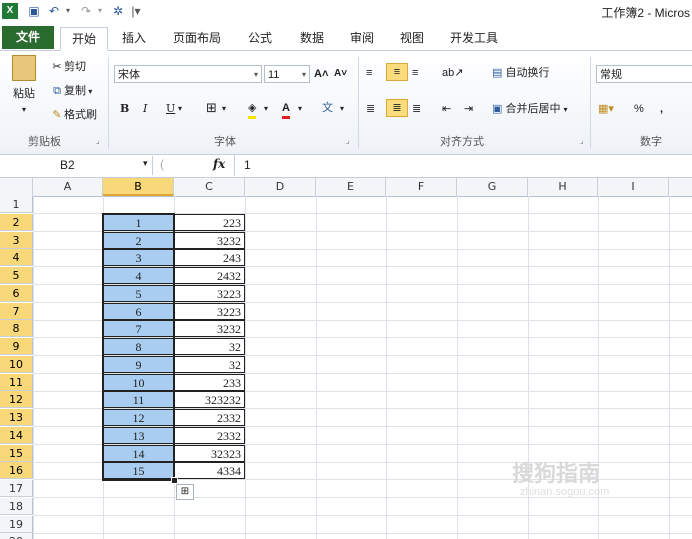 Image resolution: width=692 pixels, height=539 pixels. I want to click on font-launcher-icon: ⌟, so click(348, 140).